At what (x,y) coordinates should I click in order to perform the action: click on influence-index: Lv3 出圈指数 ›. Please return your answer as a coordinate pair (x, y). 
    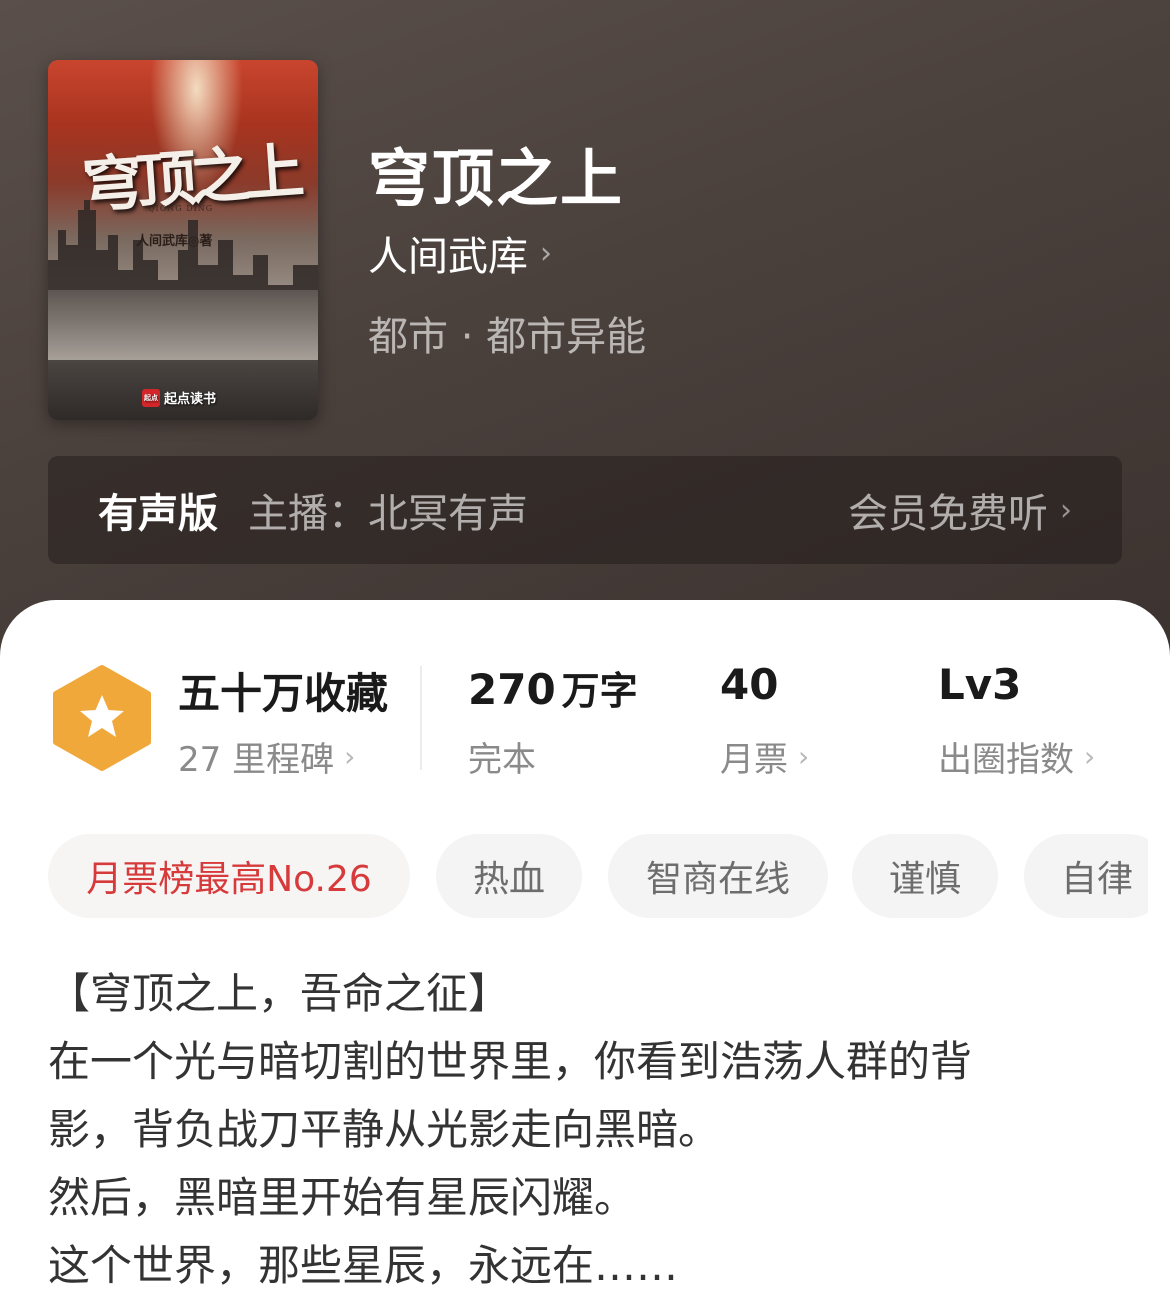
    Looking at the image, I should click on (1016, 720).